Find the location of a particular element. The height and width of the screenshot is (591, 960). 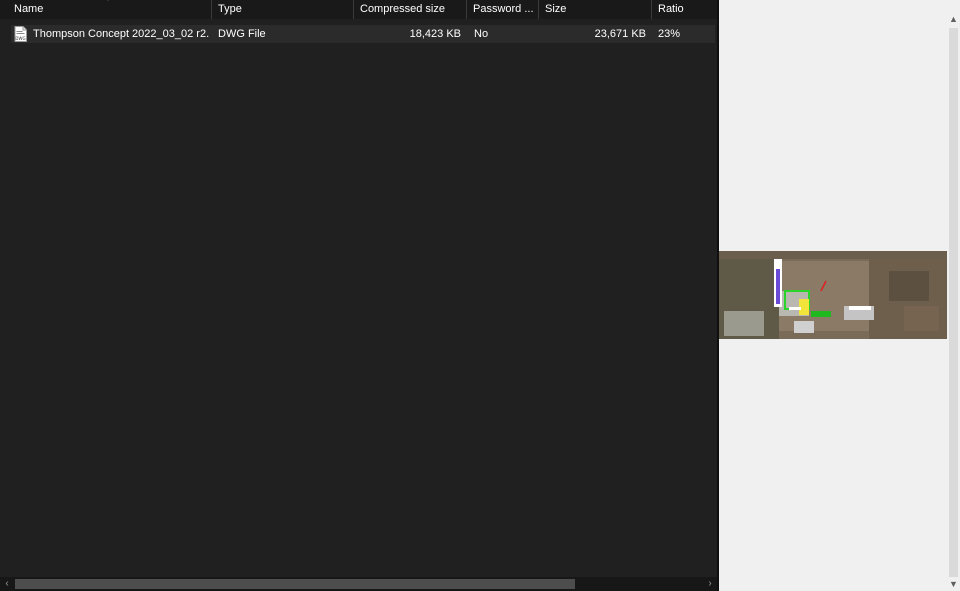

scroll-up-icon: ▲ is located at coordinates (953, 19).